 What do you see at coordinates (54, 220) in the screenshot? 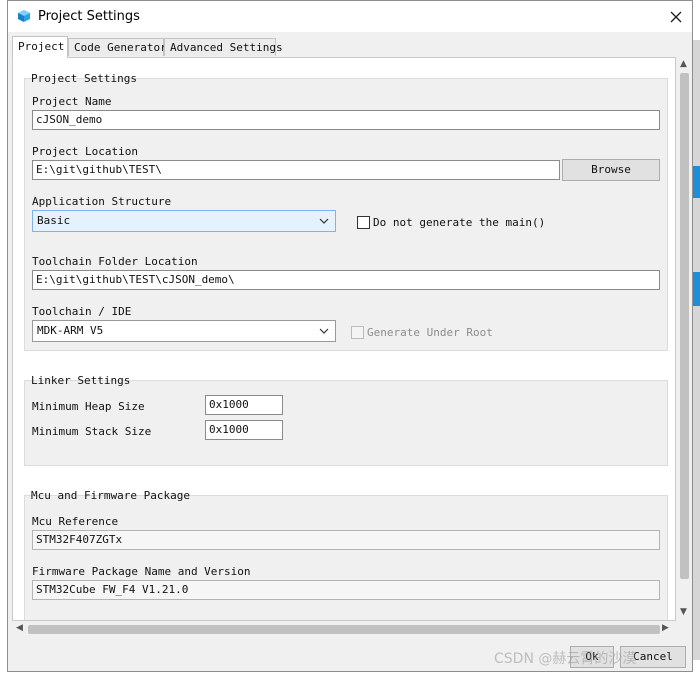
I see `app-structure-value: Basic` at bounding box center [54, 220].